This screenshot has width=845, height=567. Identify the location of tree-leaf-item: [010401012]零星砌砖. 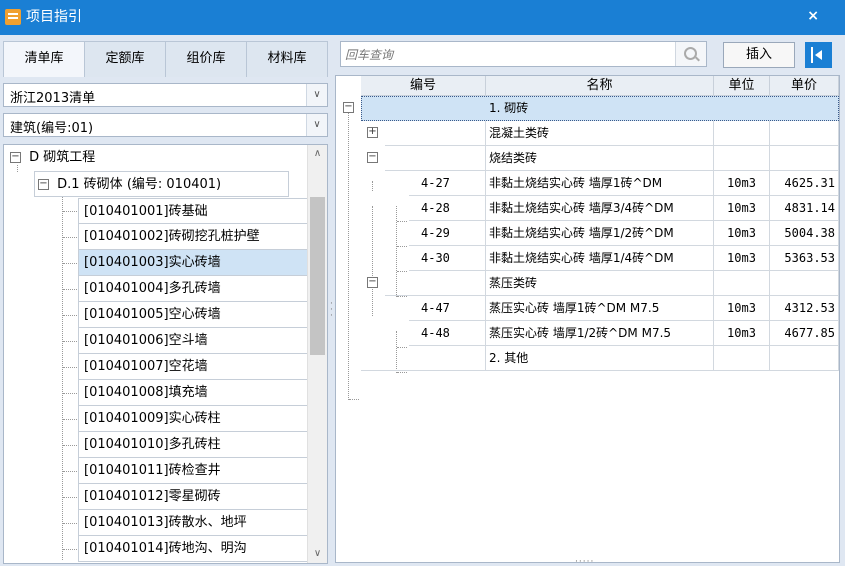
(193, 497).